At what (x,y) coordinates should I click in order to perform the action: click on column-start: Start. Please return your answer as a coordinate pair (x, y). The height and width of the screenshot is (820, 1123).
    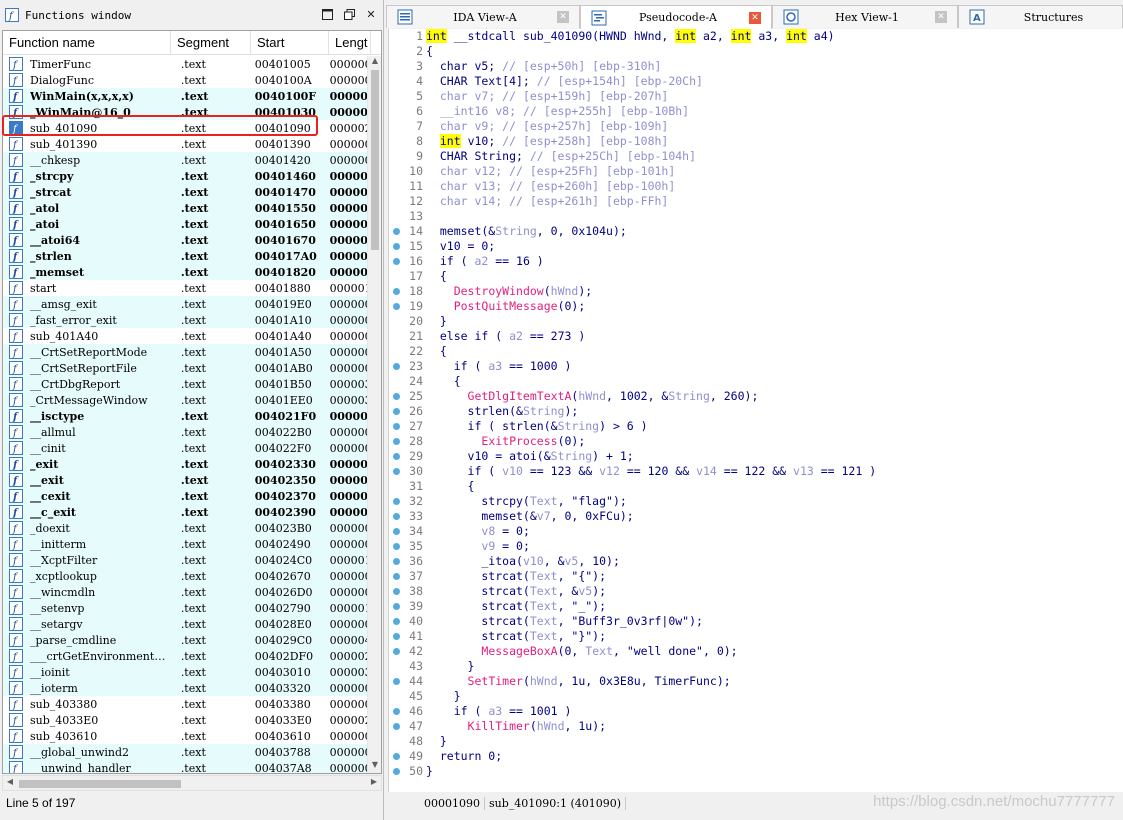
    Looking at the image, I should click on (290, 43).